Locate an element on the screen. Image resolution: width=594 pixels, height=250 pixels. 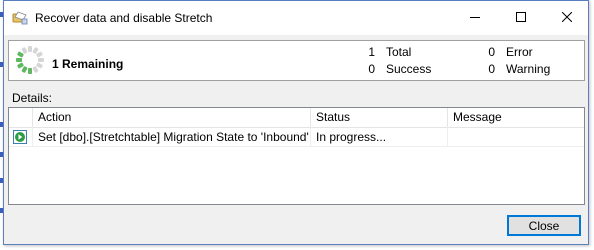
maximize-button is located at coordinates (521, 18).